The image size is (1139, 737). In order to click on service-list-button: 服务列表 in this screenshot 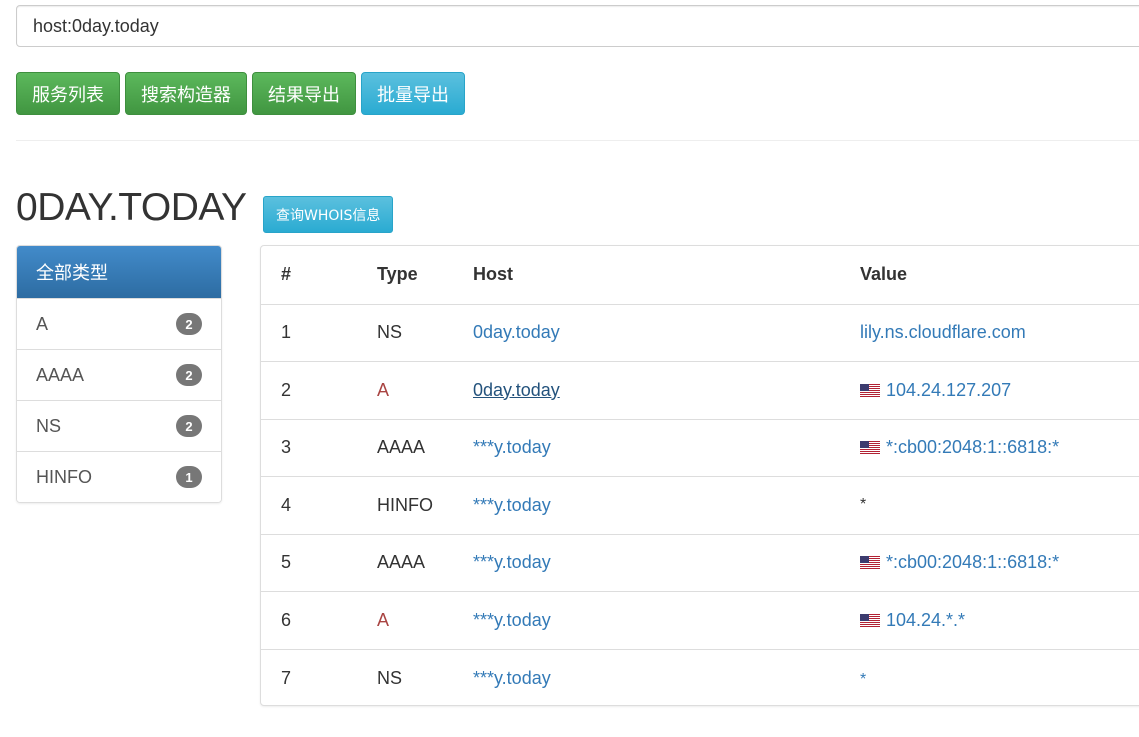, I will do `click(68, 93)`.